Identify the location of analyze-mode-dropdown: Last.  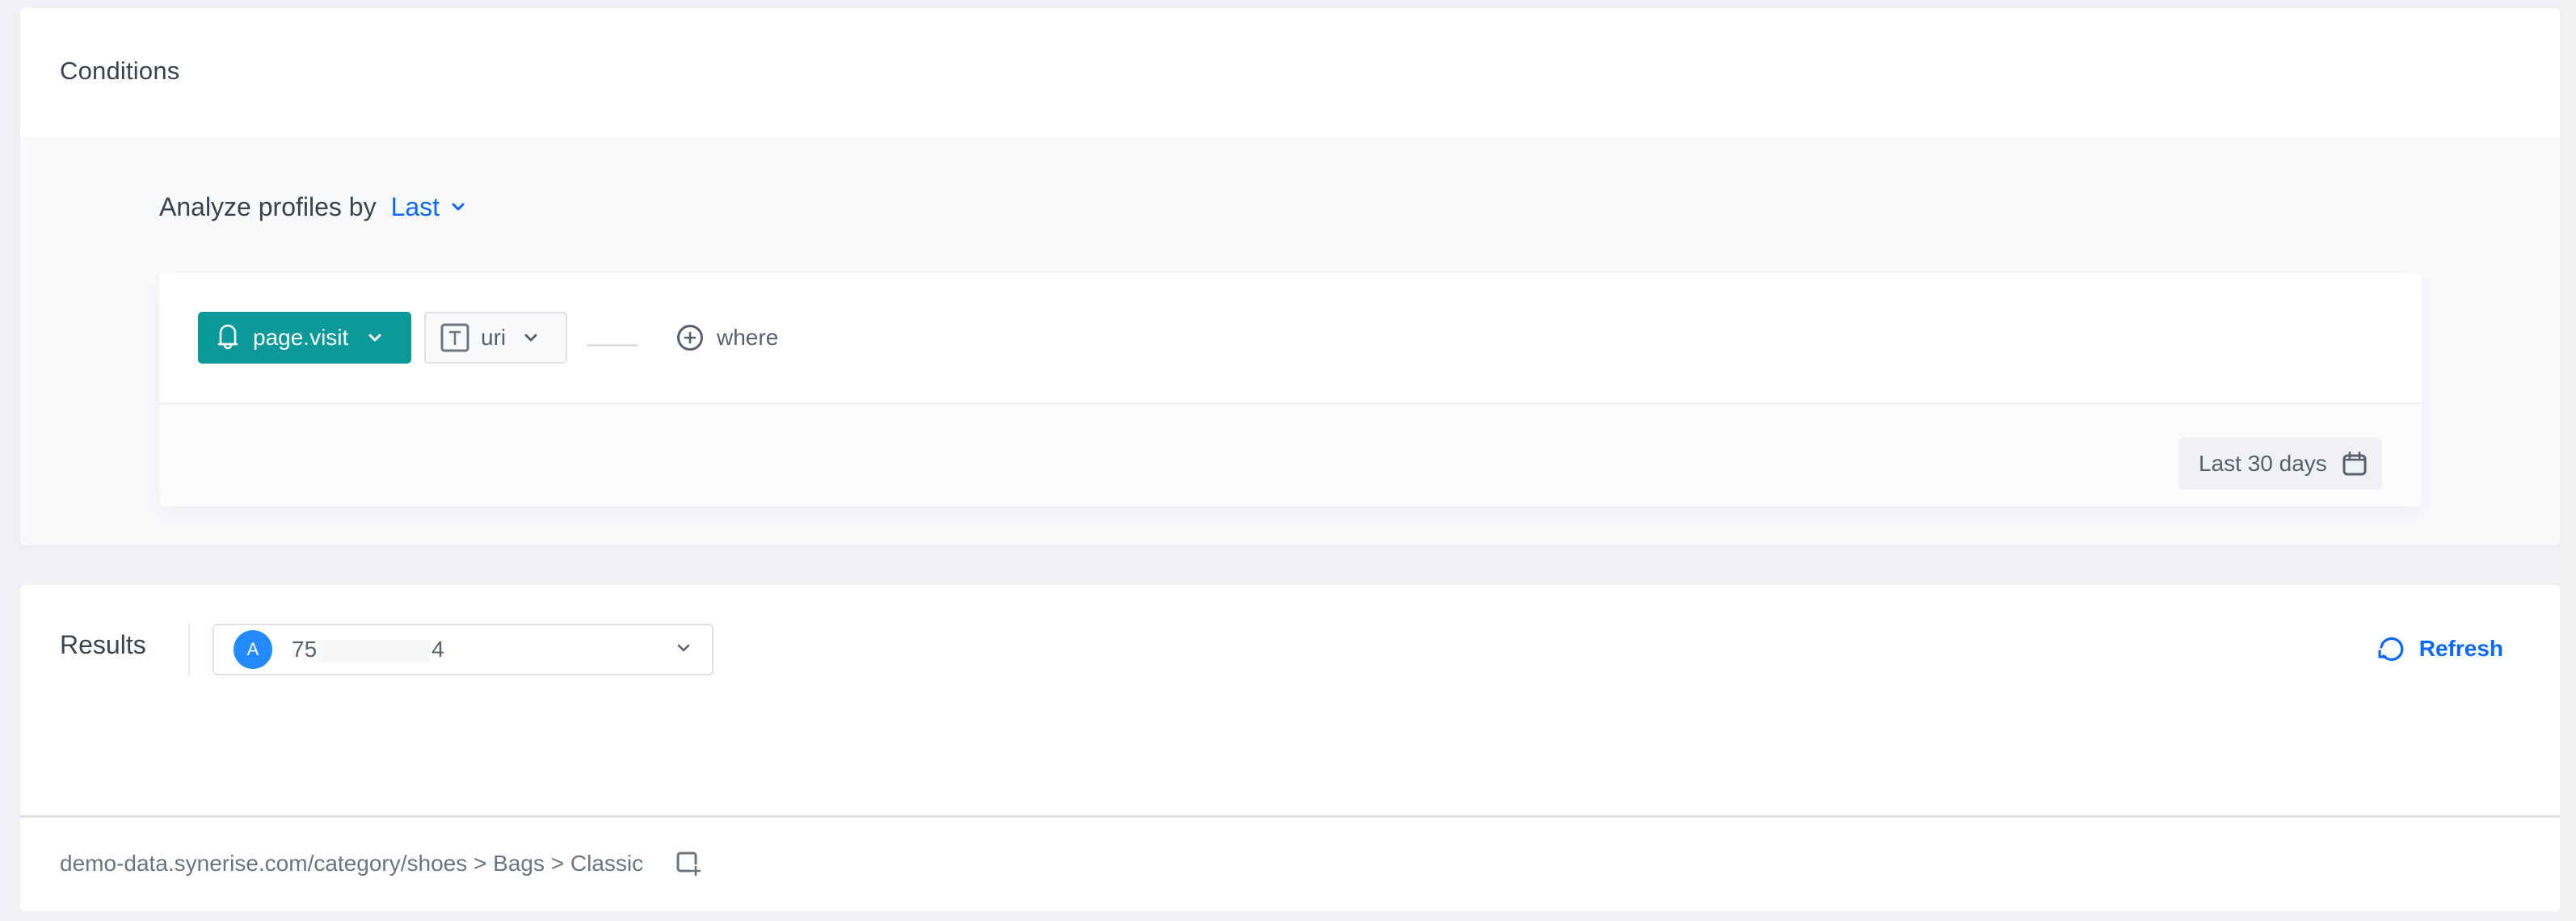
(428, 207).